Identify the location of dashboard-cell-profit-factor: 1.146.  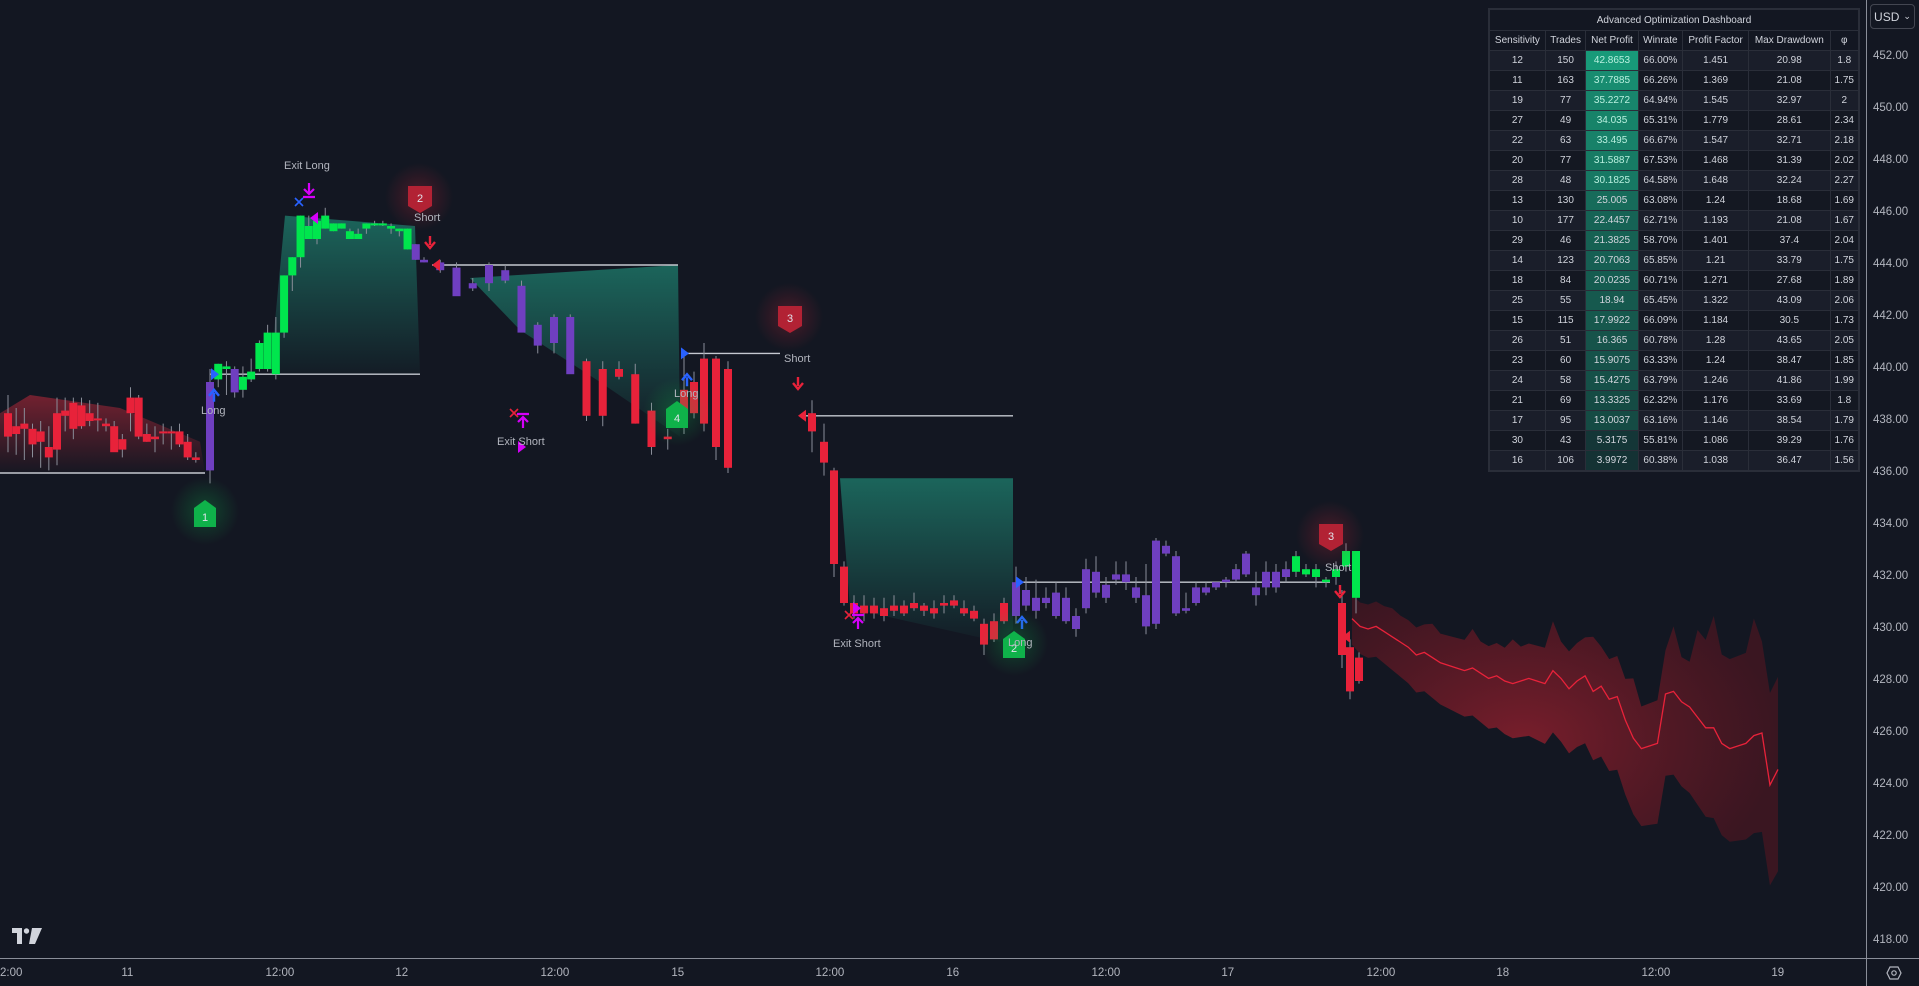
(1716, 420).